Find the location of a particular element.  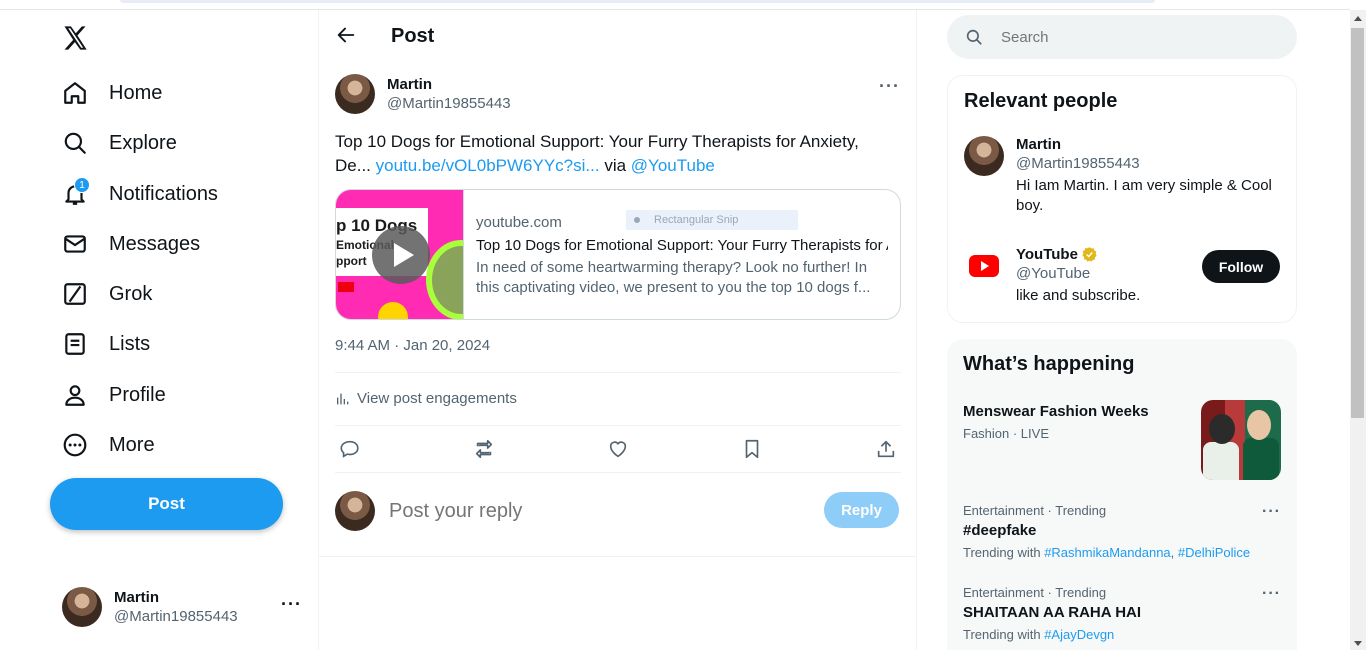

envelope-icon is located at coordinates (75, 244).